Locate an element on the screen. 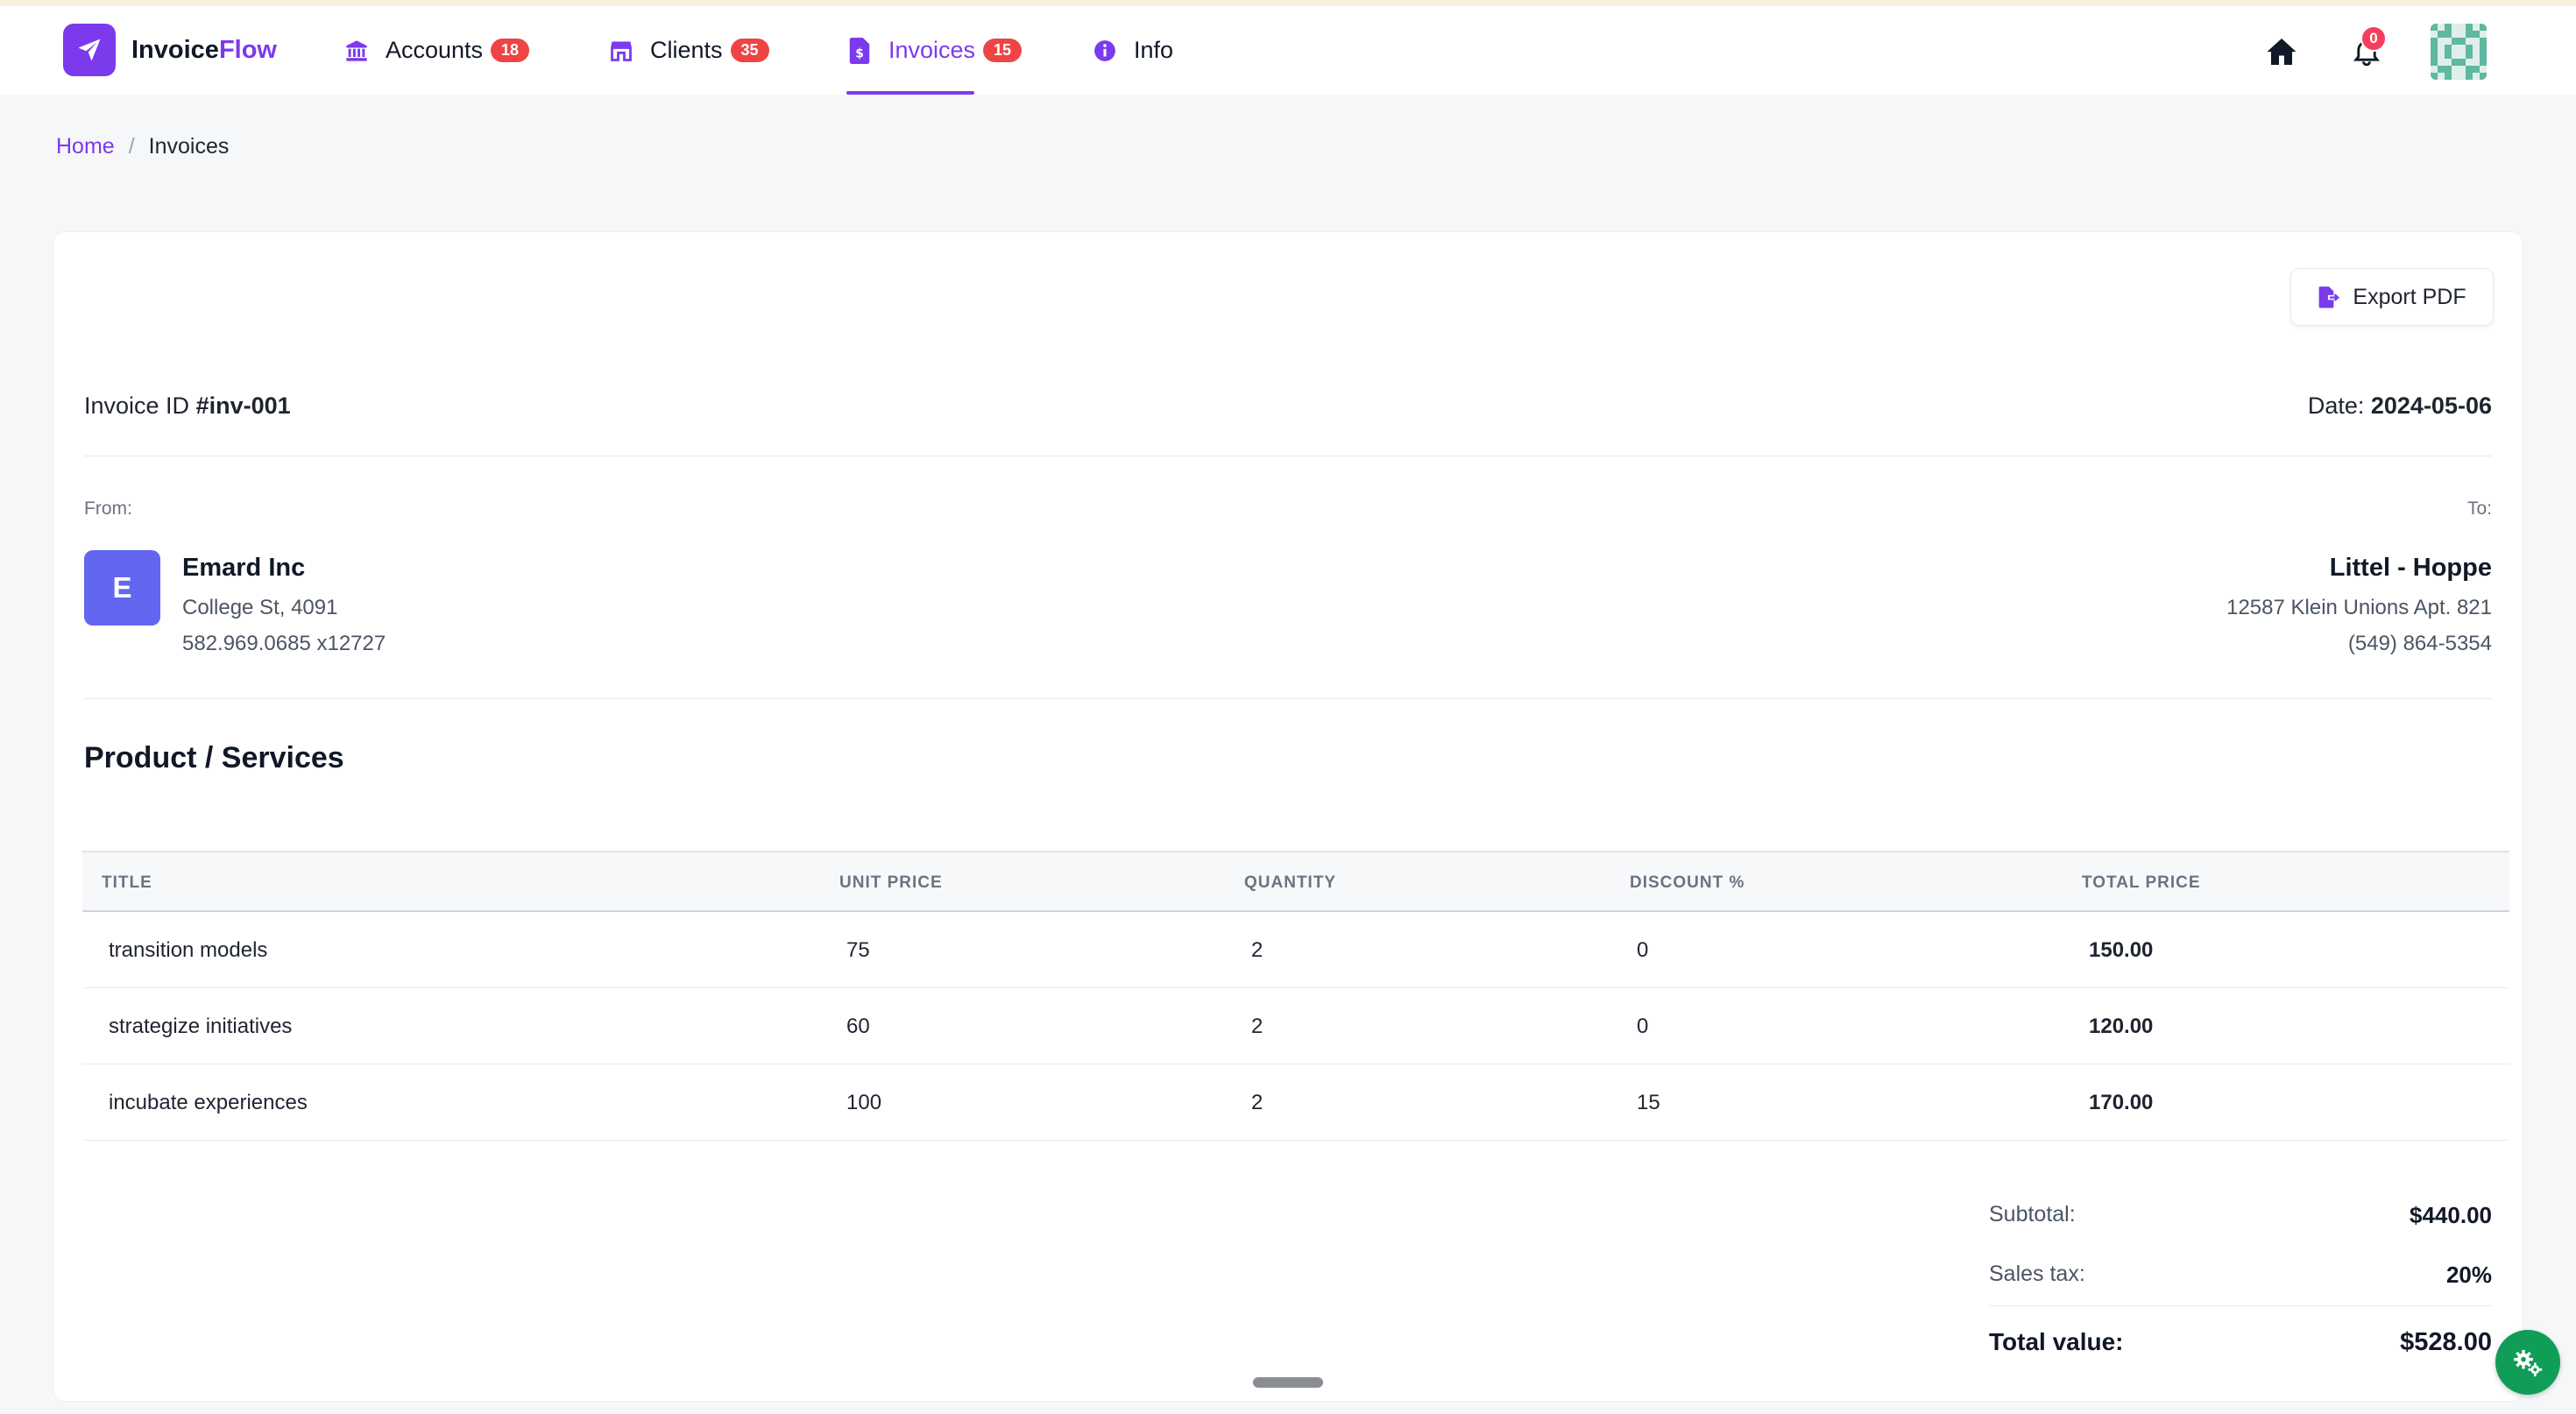 This screenshot has height=1414, width=2576. settings-button is located at coordinates (2527, 1362).